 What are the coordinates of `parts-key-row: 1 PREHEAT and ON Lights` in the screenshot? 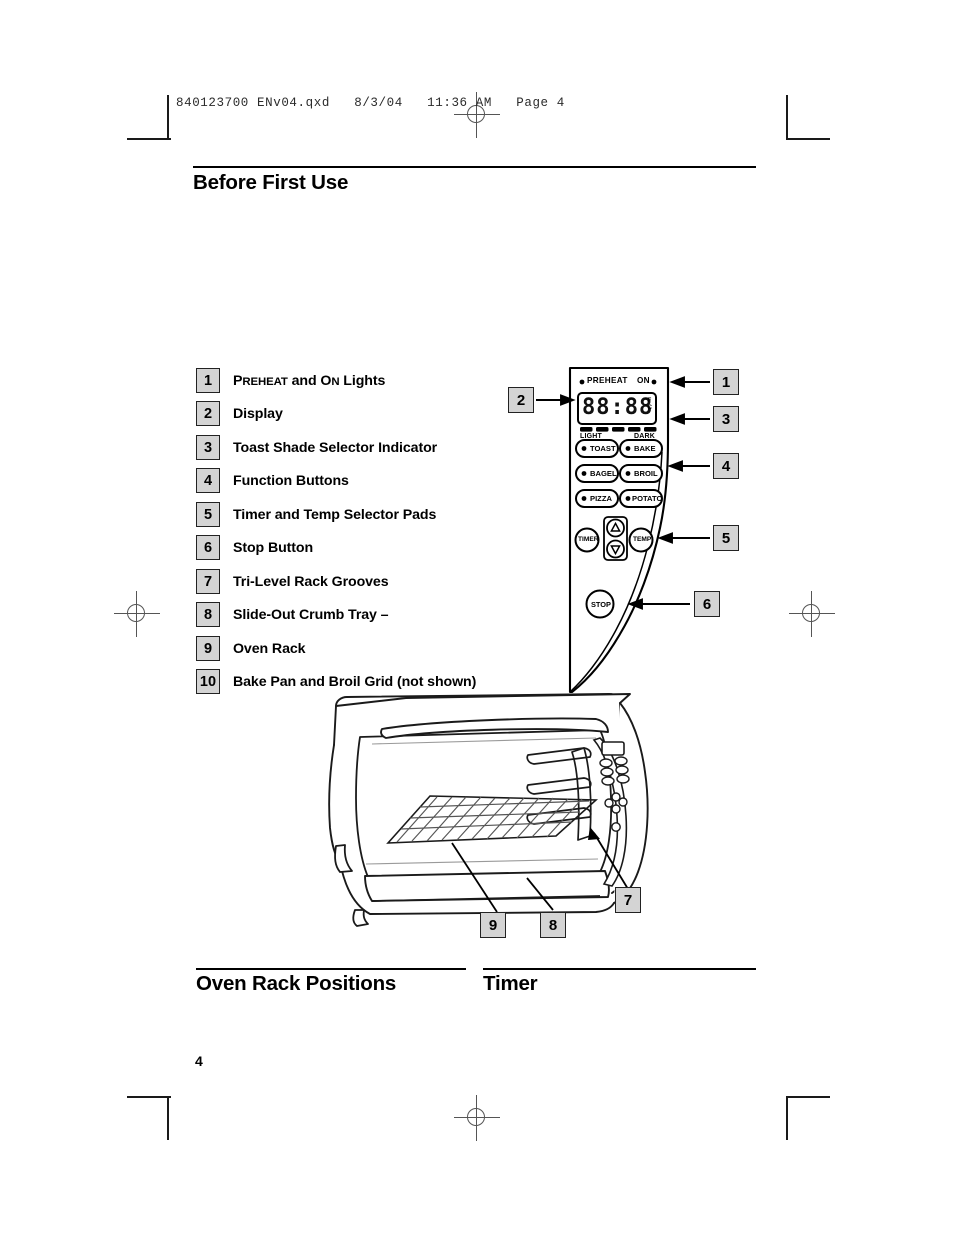 It's located at (290, 380).